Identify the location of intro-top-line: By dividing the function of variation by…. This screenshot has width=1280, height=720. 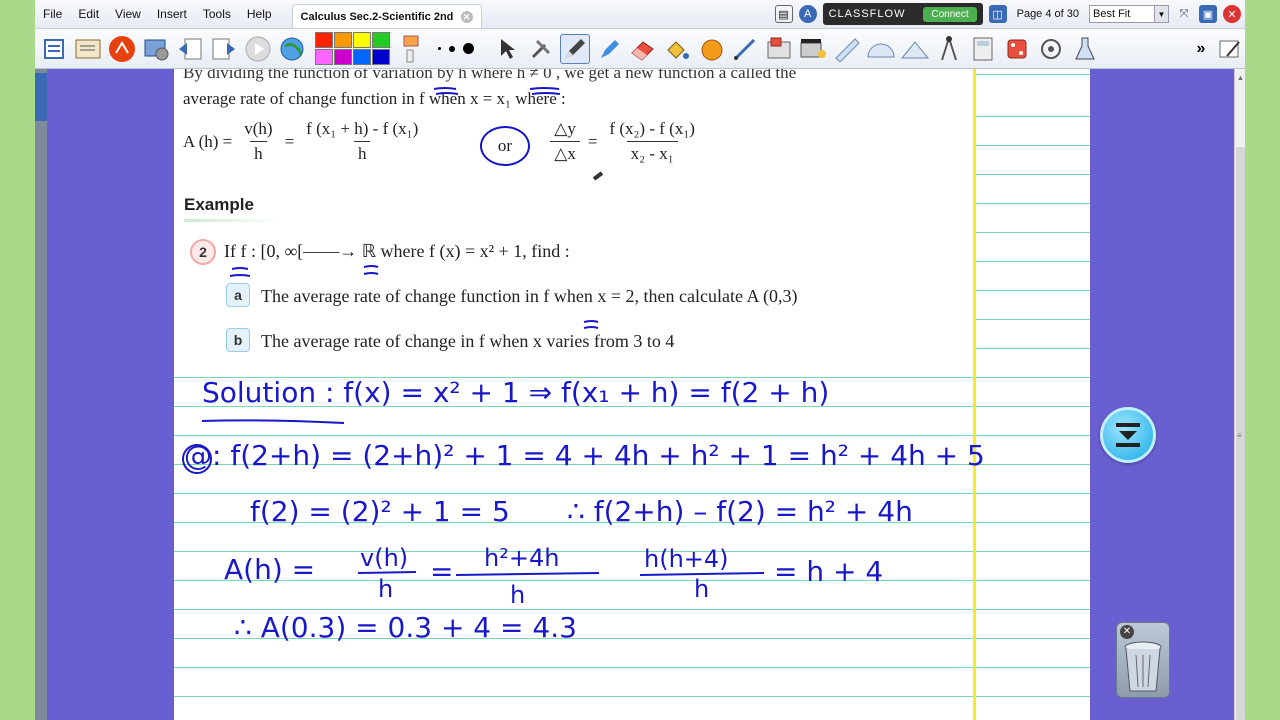
(490, 75).